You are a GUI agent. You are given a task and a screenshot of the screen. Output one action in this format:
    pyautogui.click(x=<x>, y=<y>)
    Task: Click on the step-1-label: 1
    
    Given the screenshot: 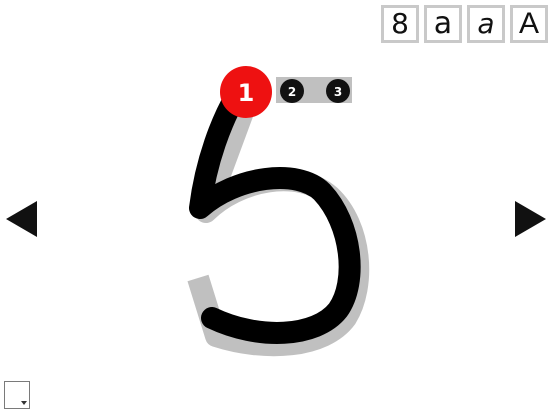 What is the action you would take?
    pyautogui.click(x=246, y=93)
    